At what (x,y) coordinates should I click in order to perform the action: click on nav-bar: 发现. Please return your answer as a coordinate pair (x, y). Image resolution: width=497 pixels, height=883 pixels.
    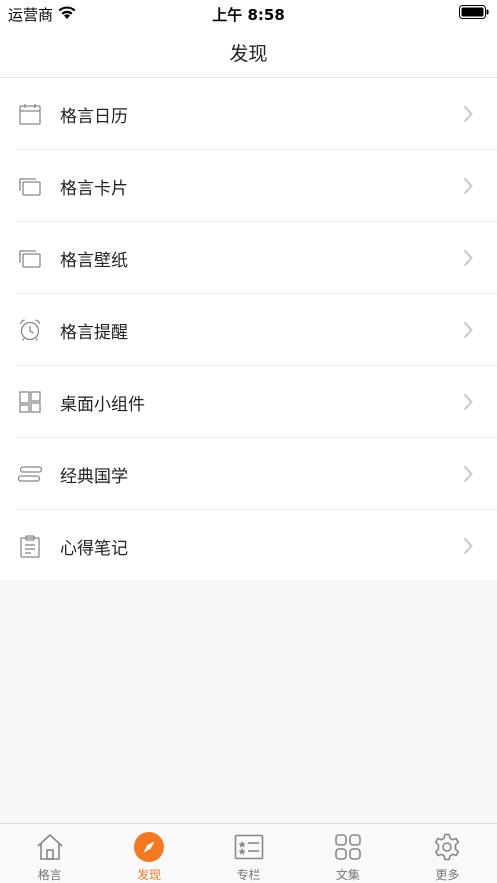
    Looking at the image, I should click on (248, 52).